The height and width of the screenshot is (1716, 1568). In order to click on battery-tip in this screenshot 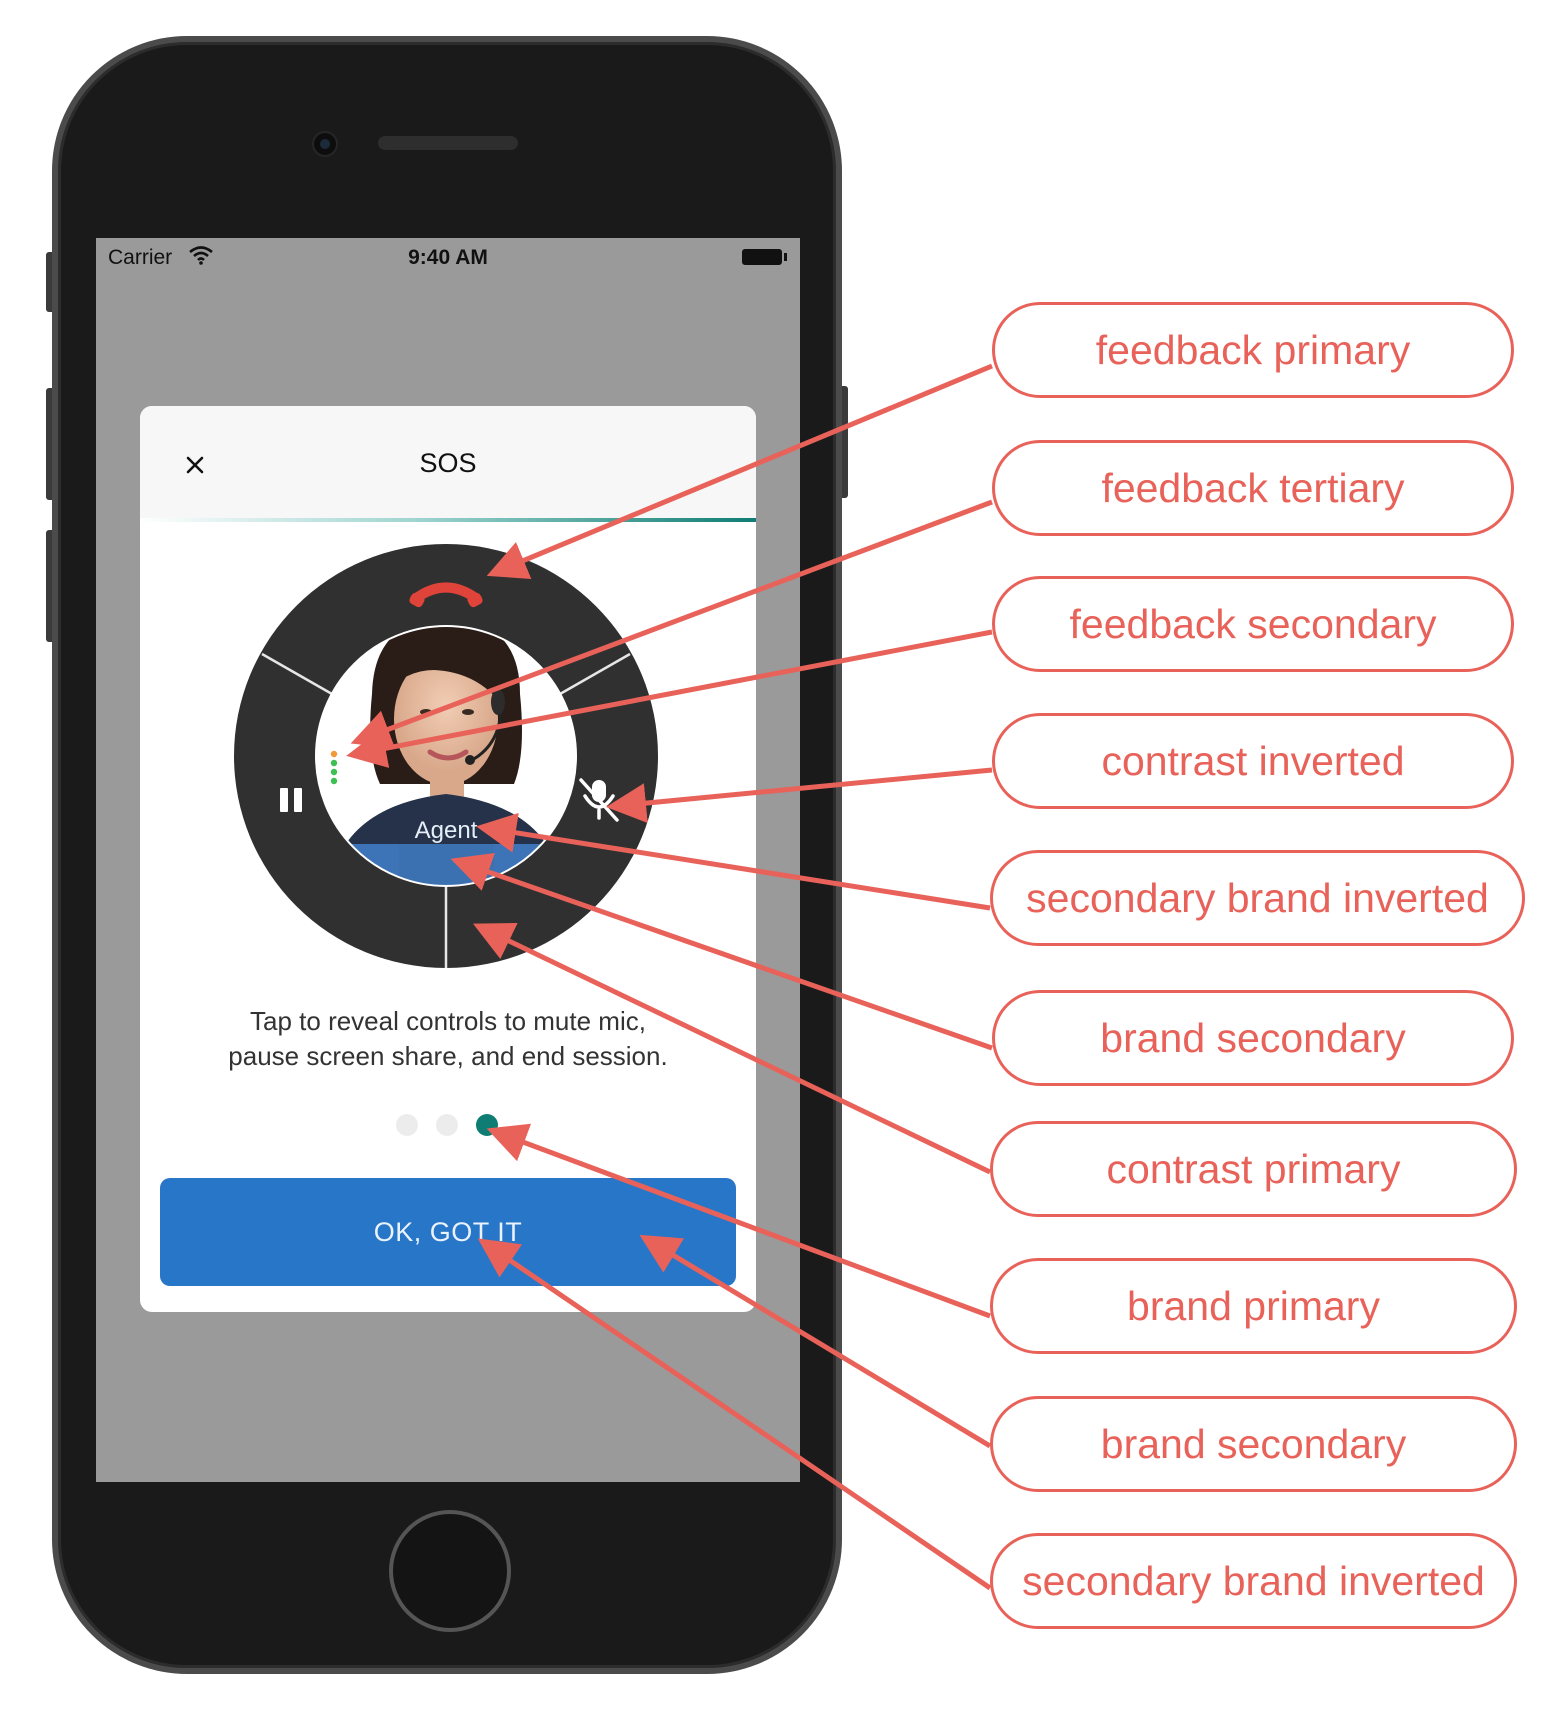, I will do `click(785, 257)`.